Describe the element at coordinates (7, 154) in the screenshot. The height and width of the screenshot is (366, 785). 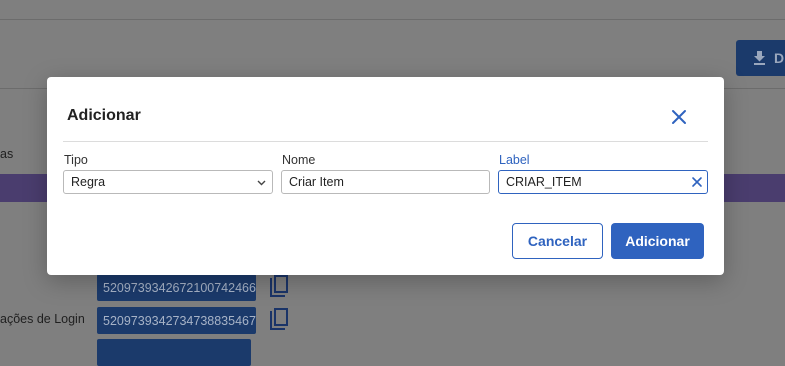
I see `sidebar-text: as` at that location.